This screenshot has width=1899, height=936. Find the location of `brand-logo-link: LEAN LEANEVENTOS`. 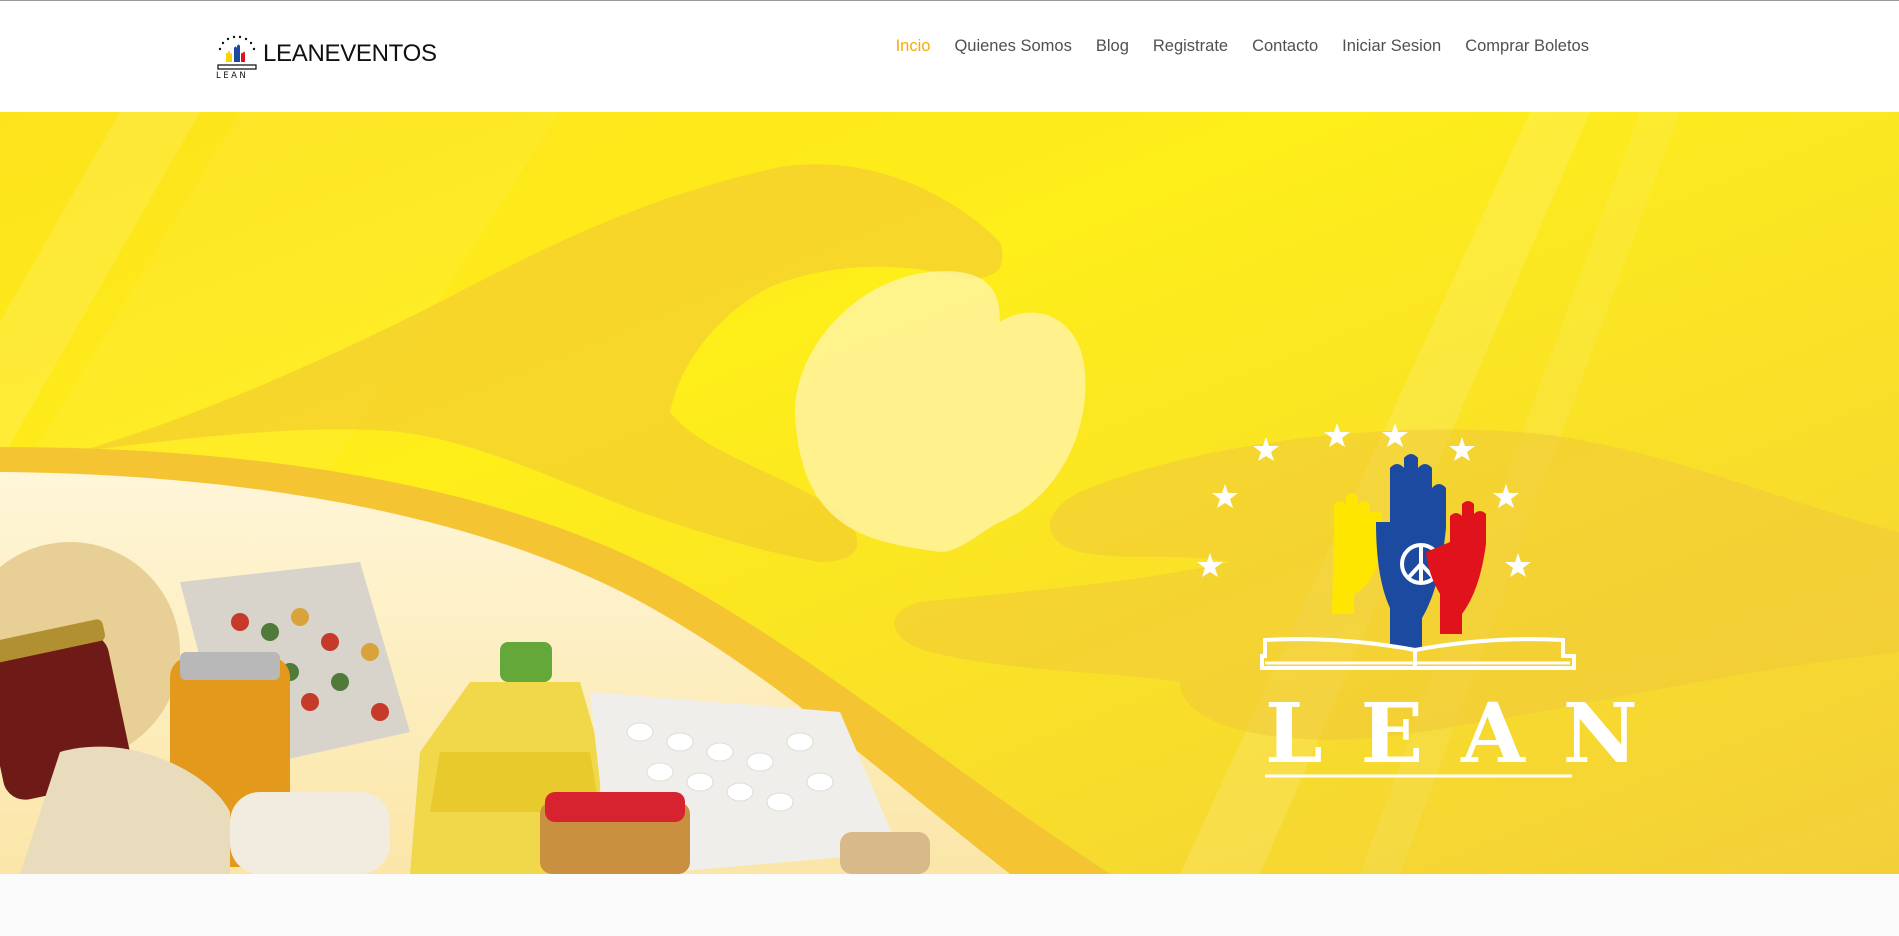

brand-logo-link: LEAN LEANEVENTOS is located at coordinates (324, 57).